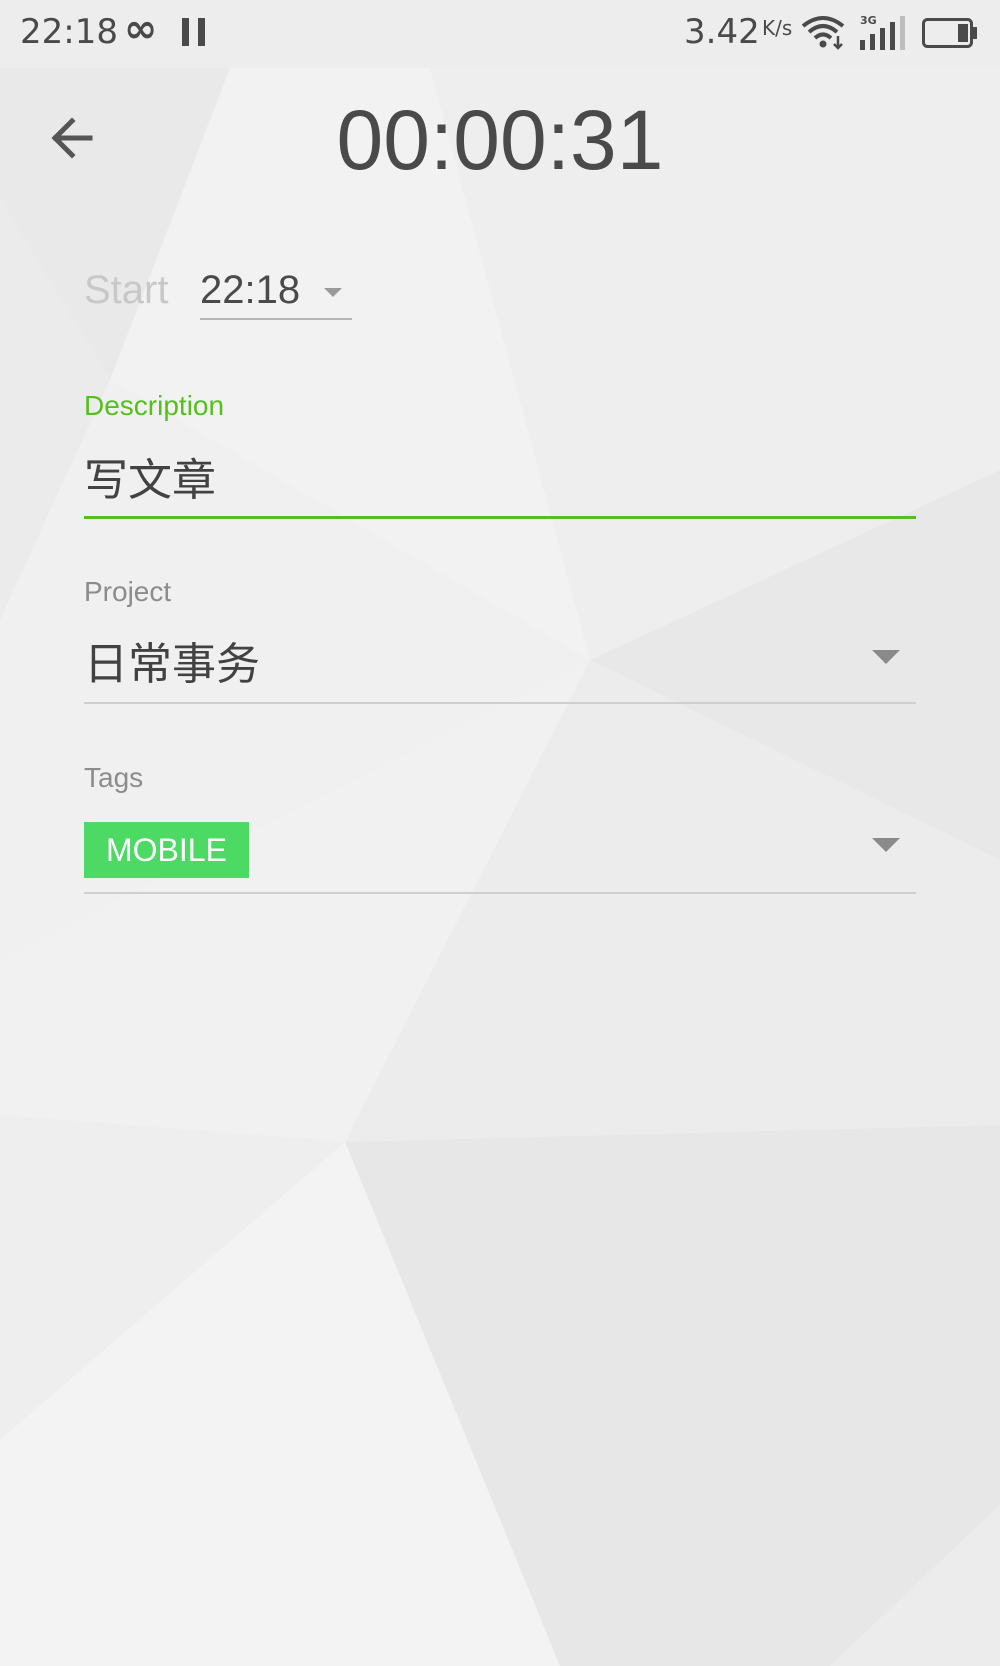 This screenshot has height=1666, width=1000. What do you see at coordinates (114, 777) in the screenshot?
I see `tags-label: Tags` at bounding box center [114, 777].